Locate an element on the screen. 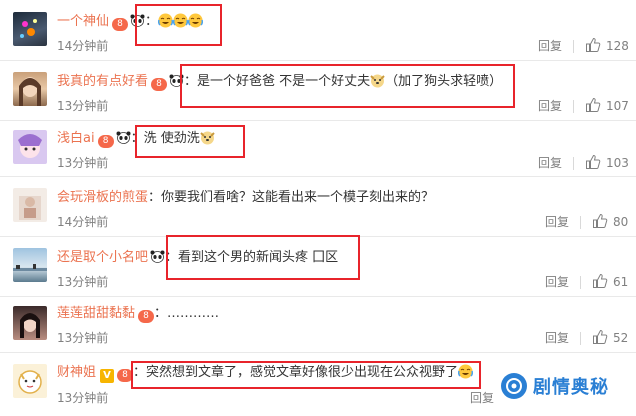 Image resolution: width=636 pixels, height=416 pixels. like-count: 128 is located at coordinates (617, 46).